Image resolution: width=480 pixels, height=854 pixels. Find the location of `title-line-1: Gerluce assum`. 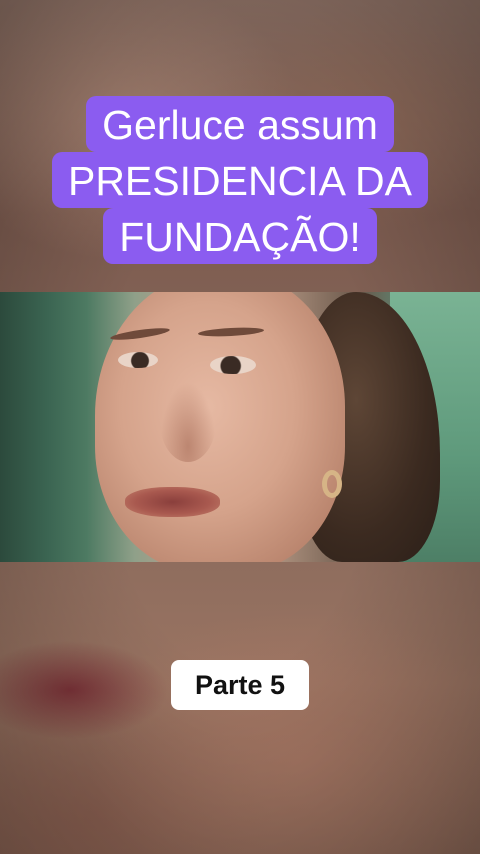

title-line-1: Gerluce assum is located at coordinates (240, 124).